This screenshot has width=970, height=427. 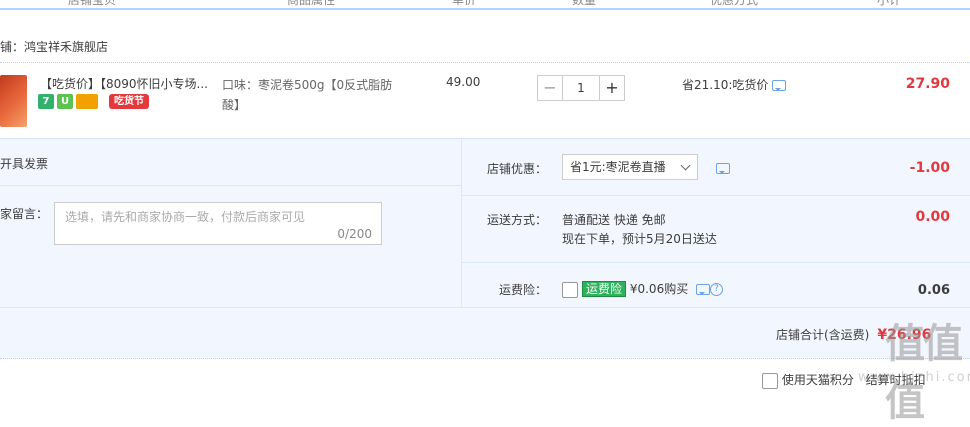 What do you see at coordinates (914, 377) in the screenshot?
I see `watermark-url: www.hizhi.com` at bounding box center [914, 377].